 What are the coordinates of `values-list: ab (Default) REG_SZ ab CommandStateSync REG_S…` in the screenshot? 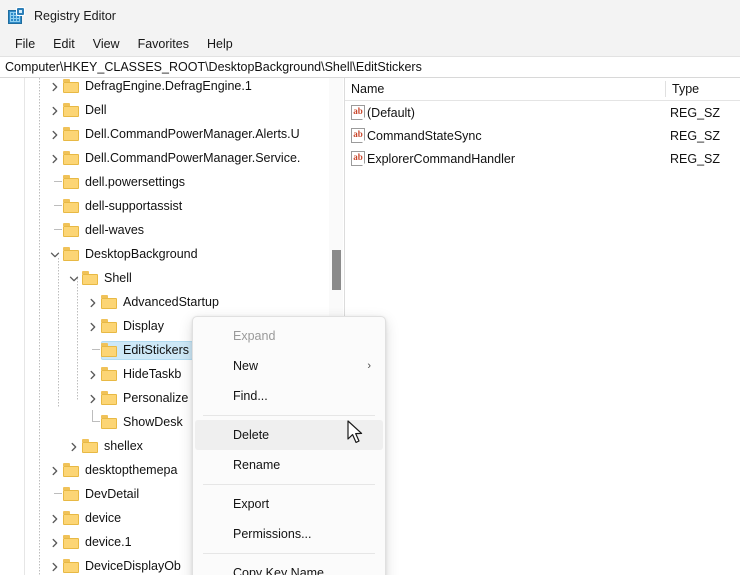 It's located at (542, 135).